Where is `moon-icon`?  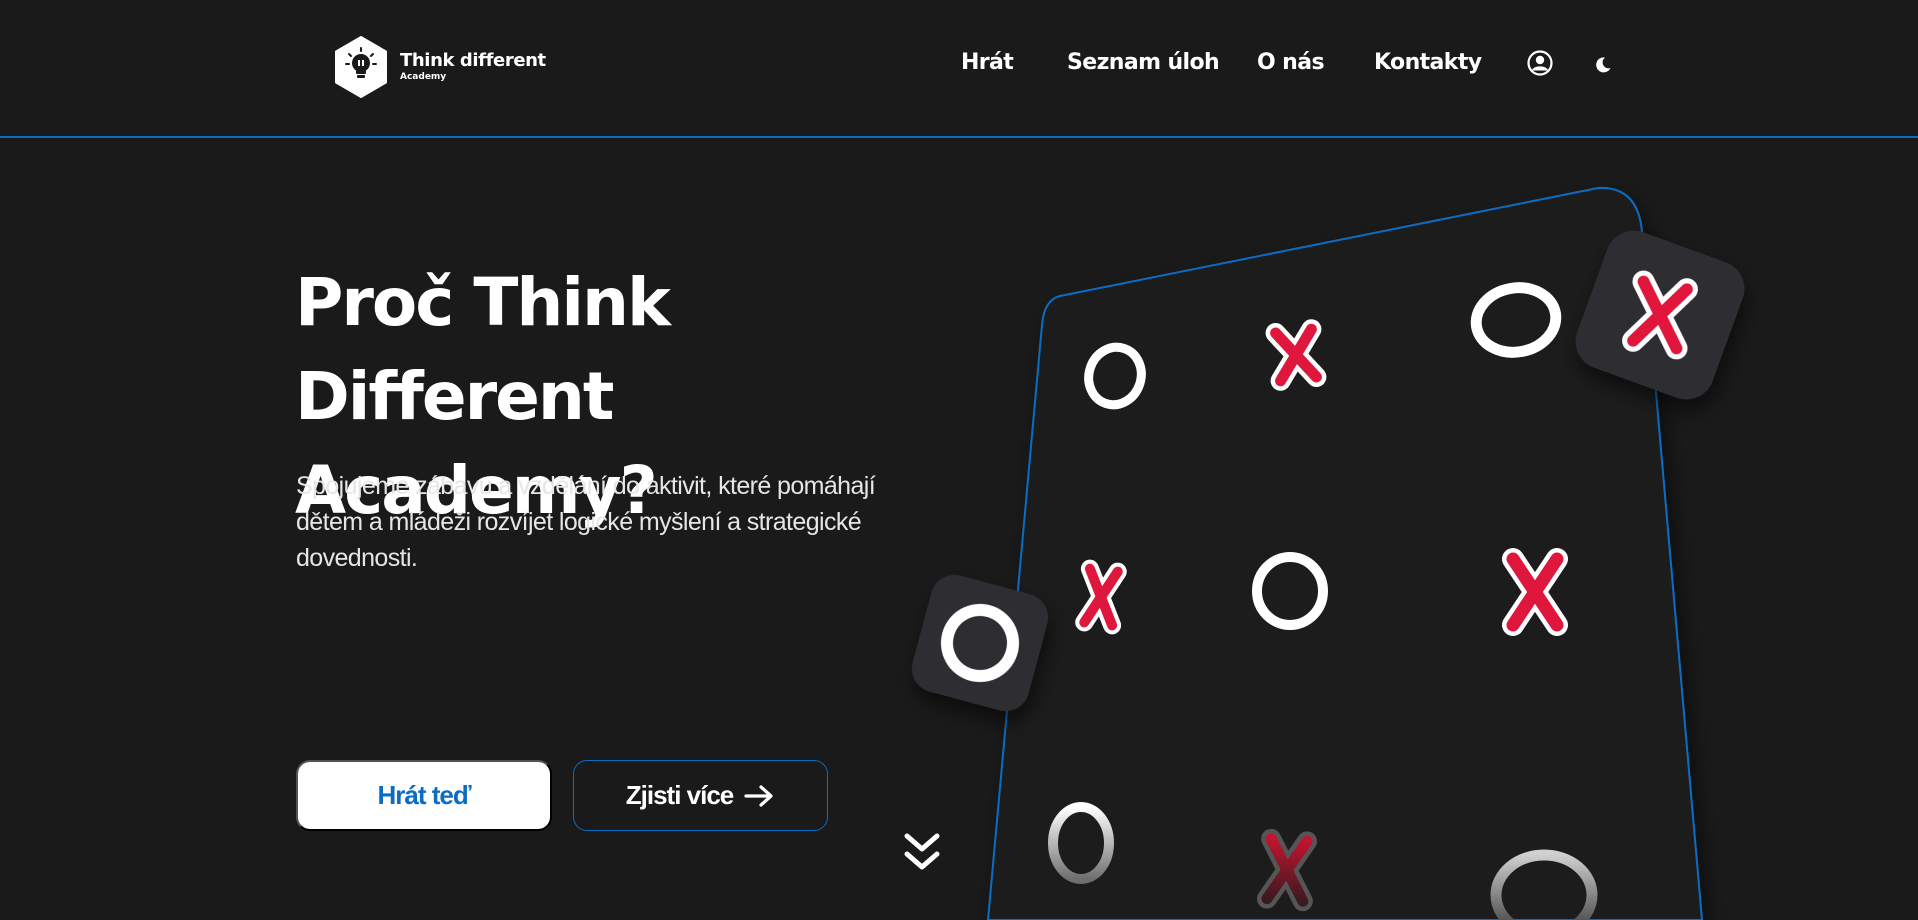
moon-icon is located at coordinates (1603, 65).